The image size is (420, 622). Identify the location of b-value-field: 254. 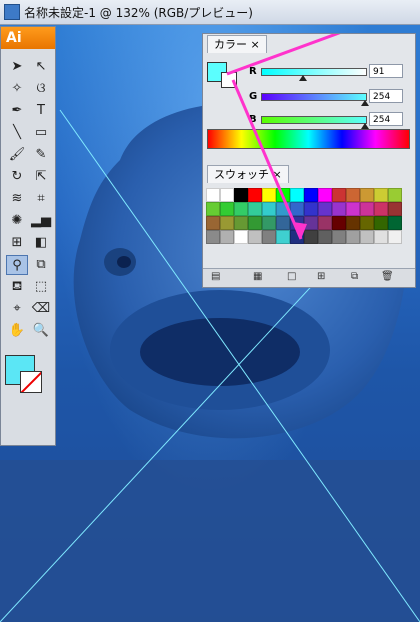
(386, 119).